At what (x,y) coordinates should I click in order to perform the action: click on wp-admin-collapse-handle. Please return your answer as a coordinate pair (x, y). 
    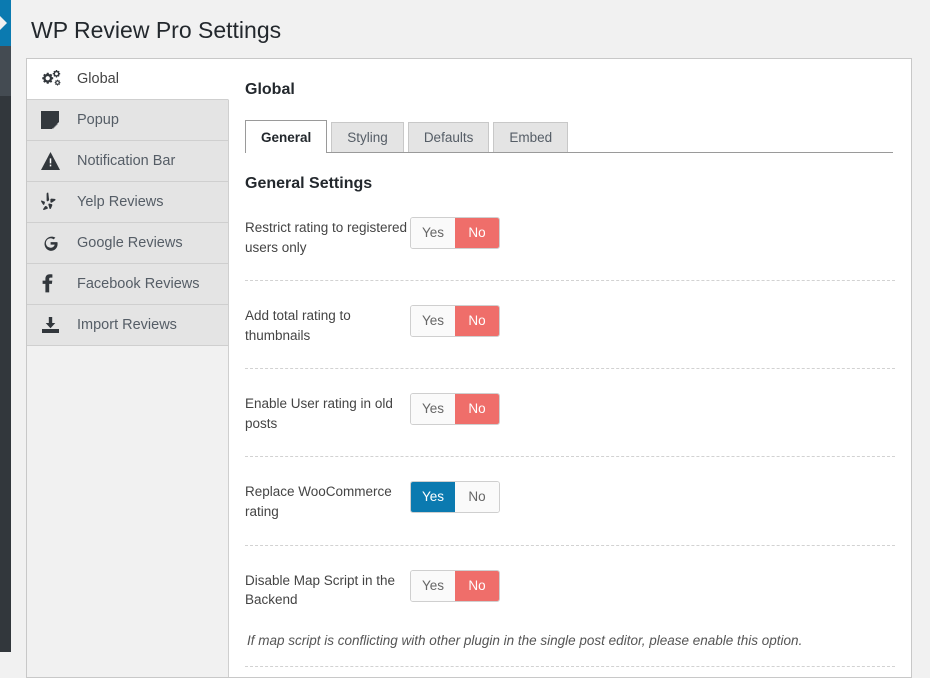
    Looking at the image, I should click on (5, 23).